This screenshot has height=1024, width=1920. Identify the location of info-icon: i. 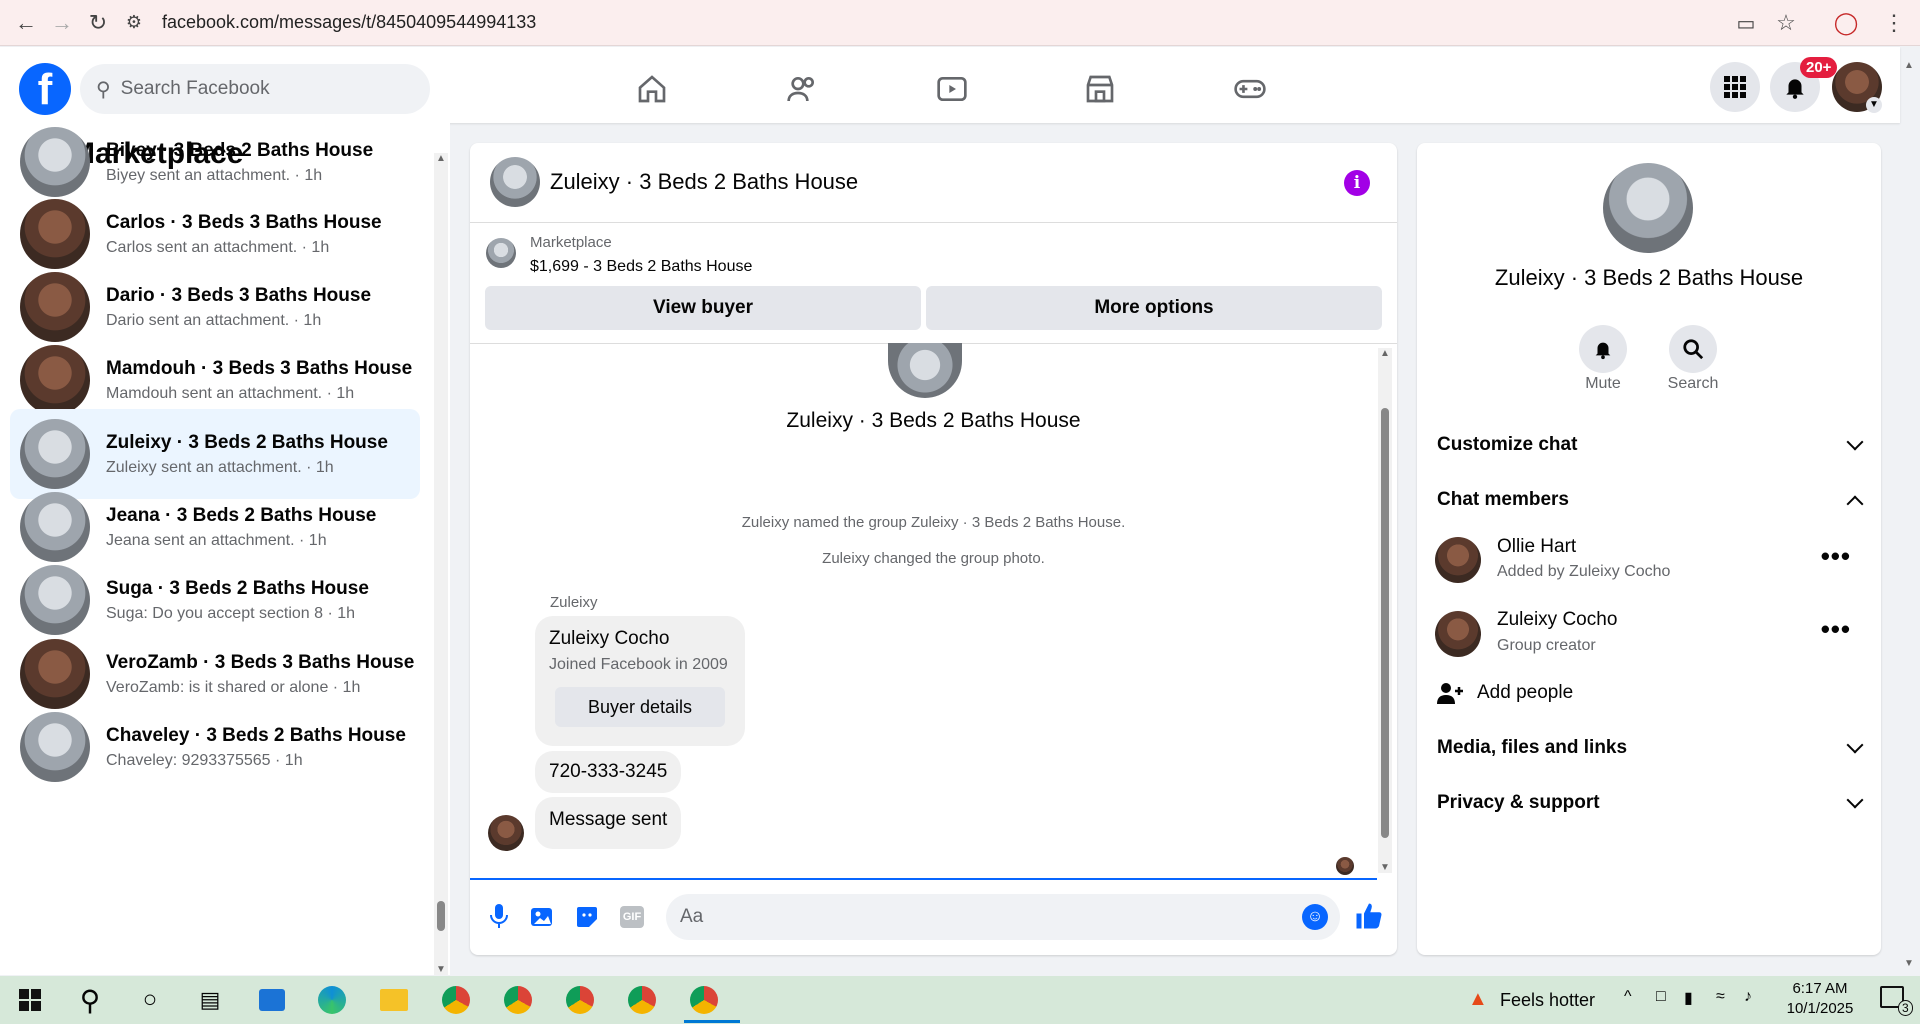
(1357, 183).